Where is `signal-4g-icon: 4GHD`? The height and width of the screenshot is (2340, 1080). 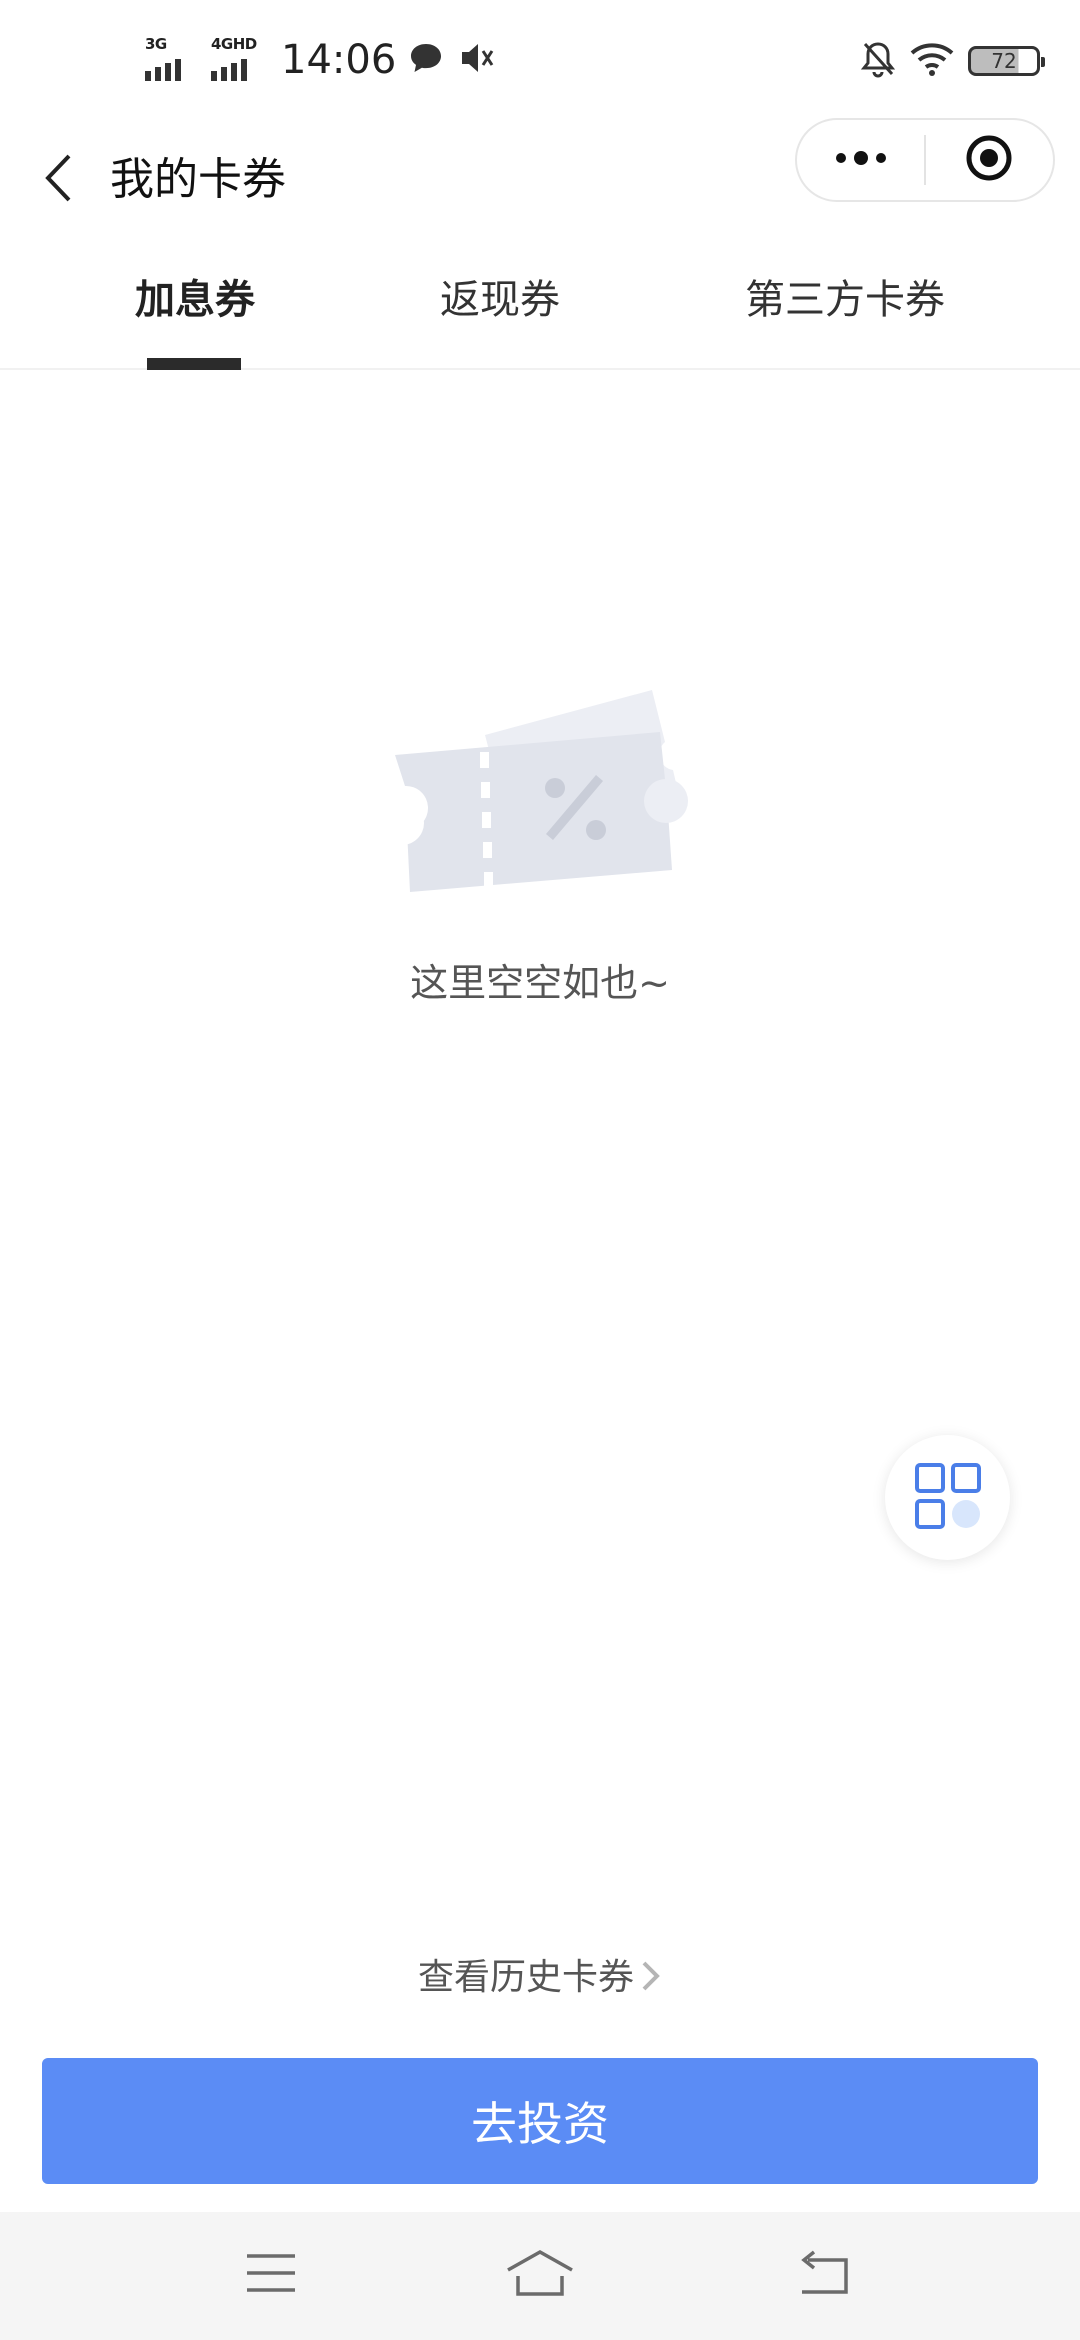 signal-4g-icon: 4GHD is located at coordinates (240, 60).